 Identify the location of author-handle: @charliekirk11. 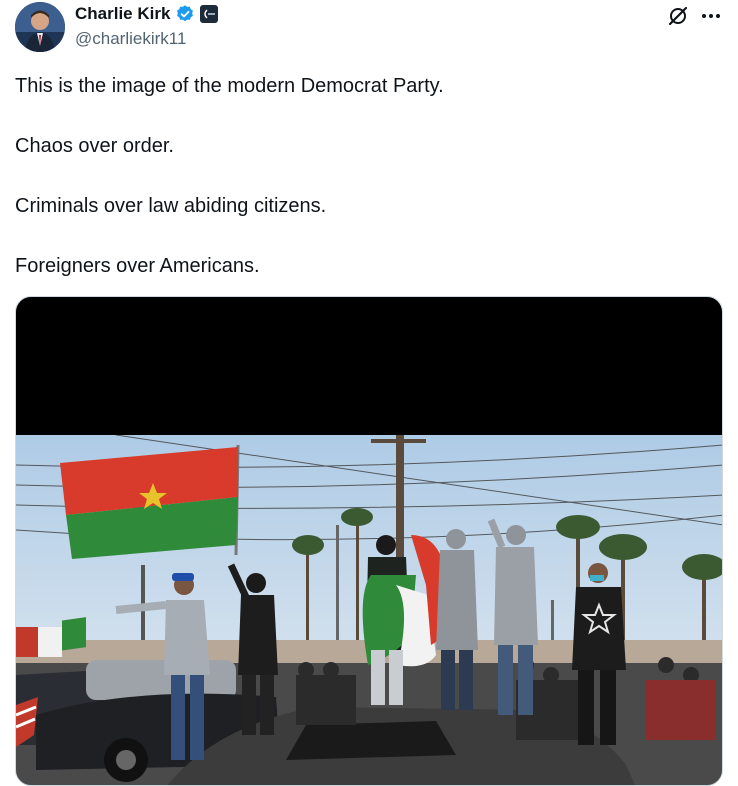
(130, 39).